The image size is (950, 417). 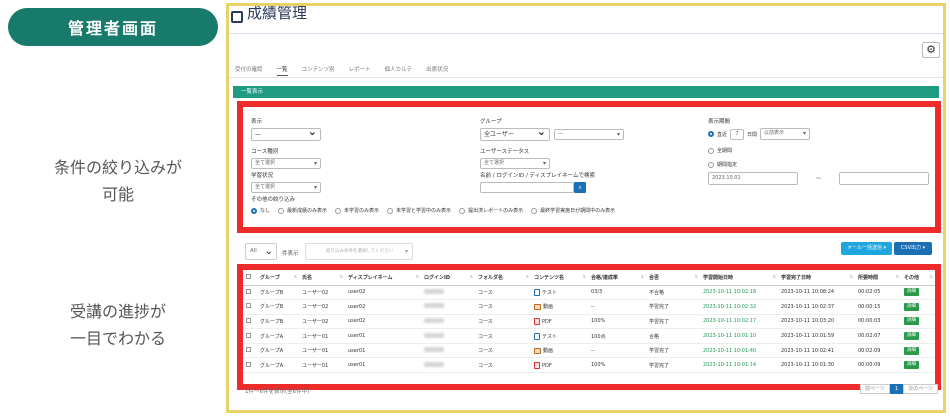 What do you see at coordinates (515, 134) in the screenshot?
I see `group-select: 全ユーザー` at bounding box center [515, 134].